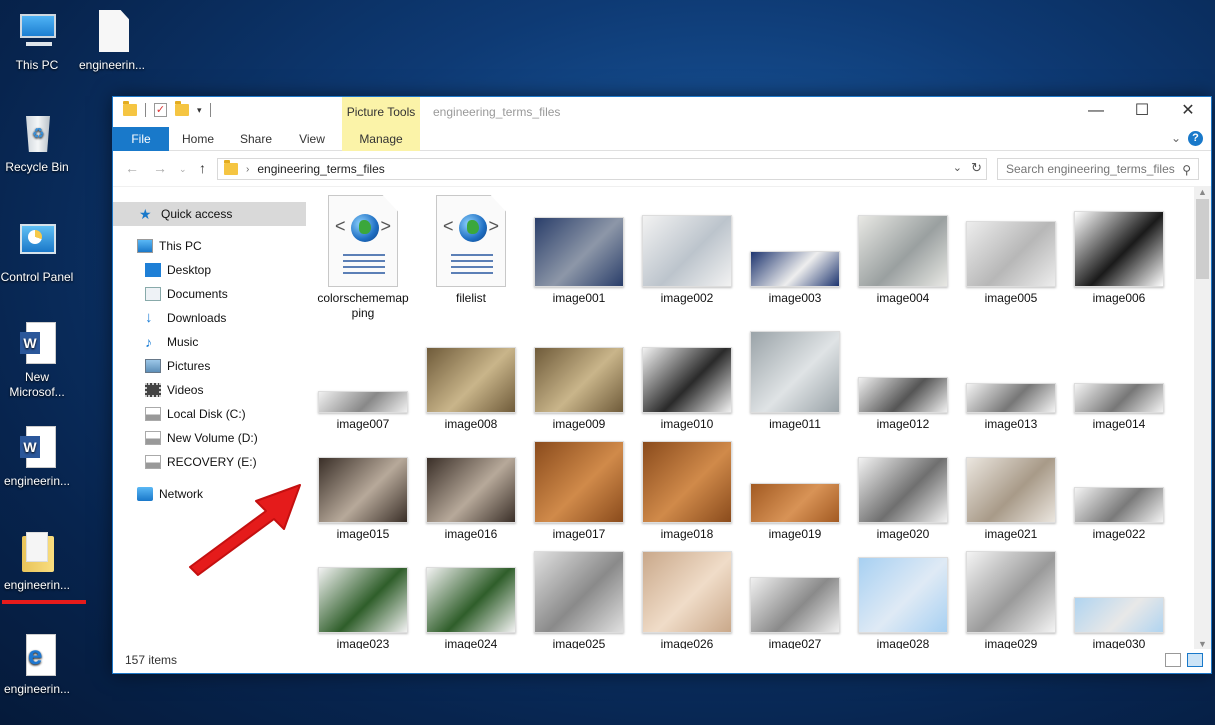 The width and height of the screenshot is (1215, 725). I want to click on file-item: image017, so click(579, 486).